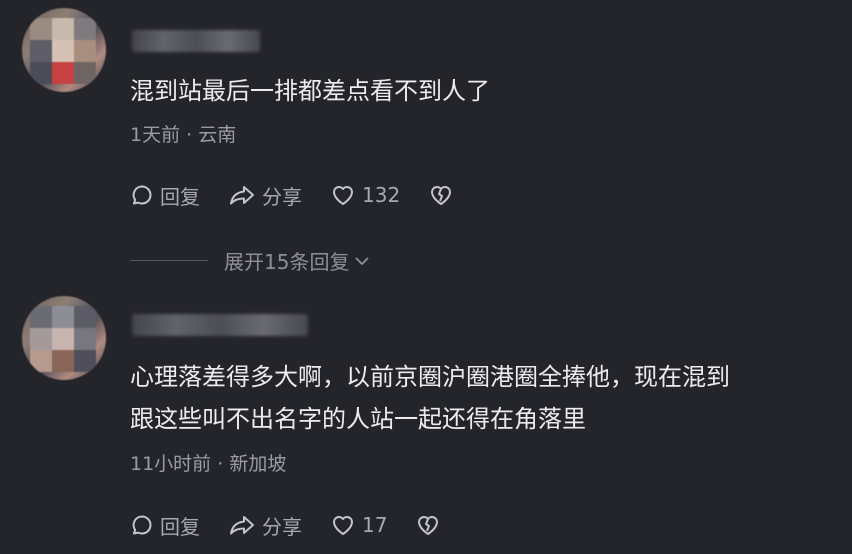  What do you see at coordinates (310, 91) in the screenshot?
I see `comment-text: 混到站最后一排都差点看不到人了` at bounding box center [310, 91].